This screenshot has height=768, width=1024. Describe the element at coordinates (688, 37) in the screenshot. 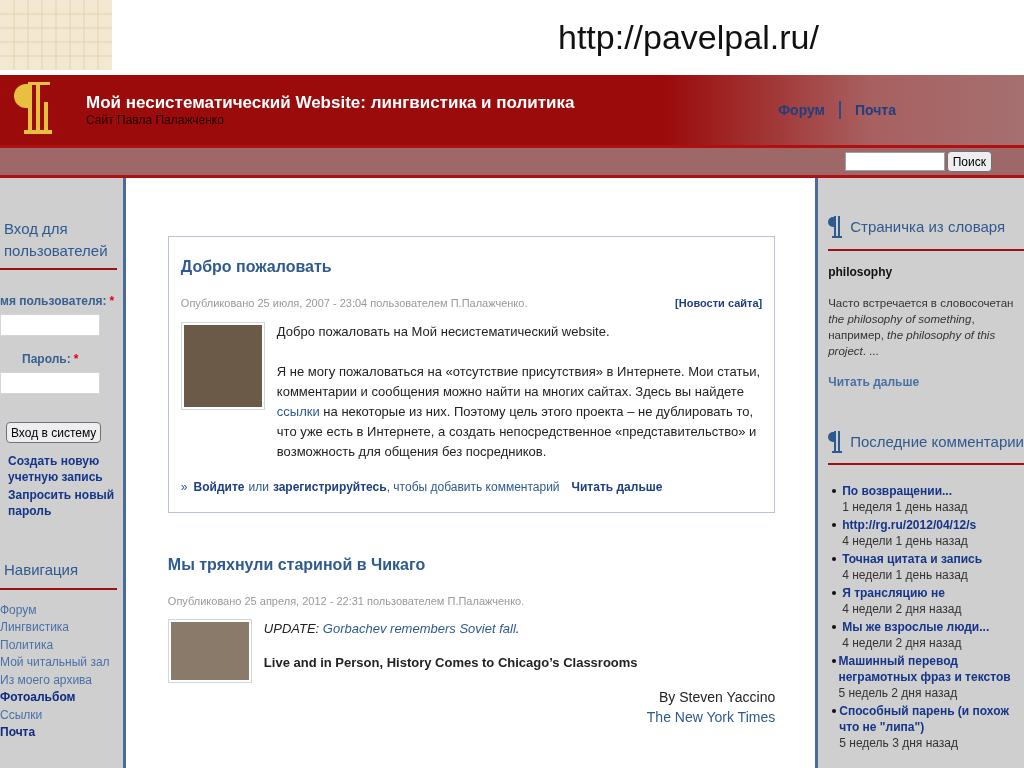

I see `slide-url: http://pavelpal.ru/` at that location.